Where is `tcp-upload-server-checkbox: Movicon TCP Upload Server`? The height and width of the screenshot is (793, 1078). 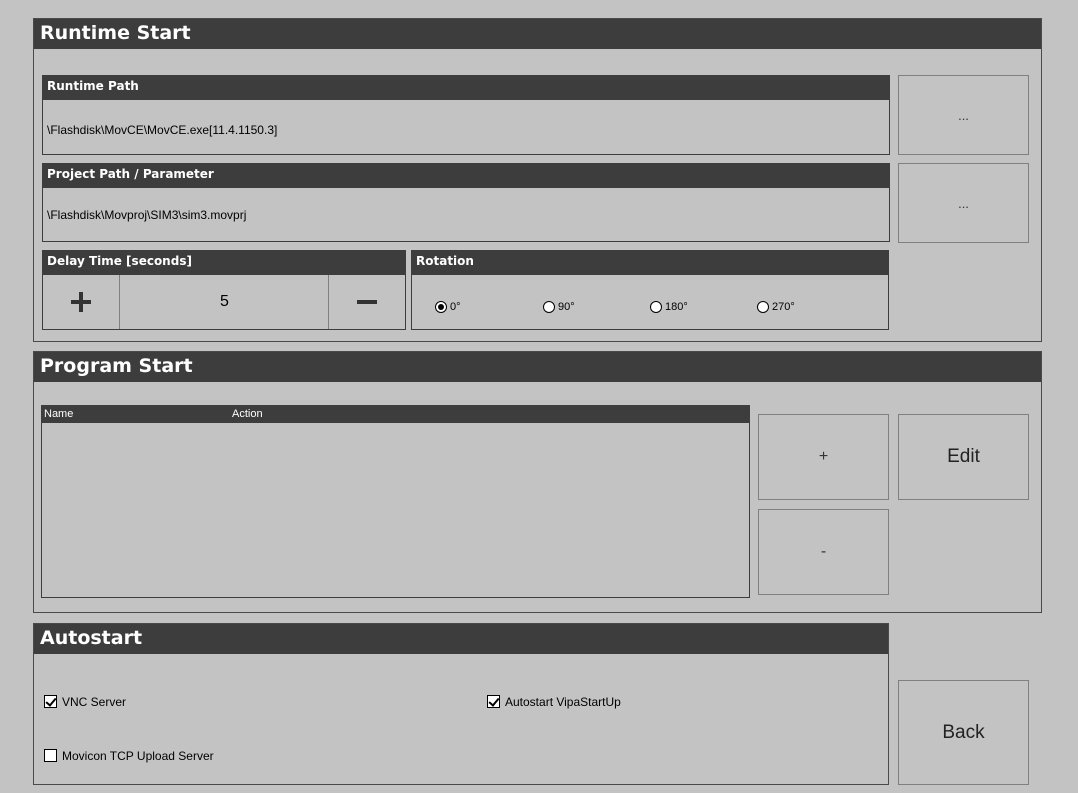
tcp-upload-server-checkbox: Movicon TCP Upload Server is located at coordinates (129, 754).